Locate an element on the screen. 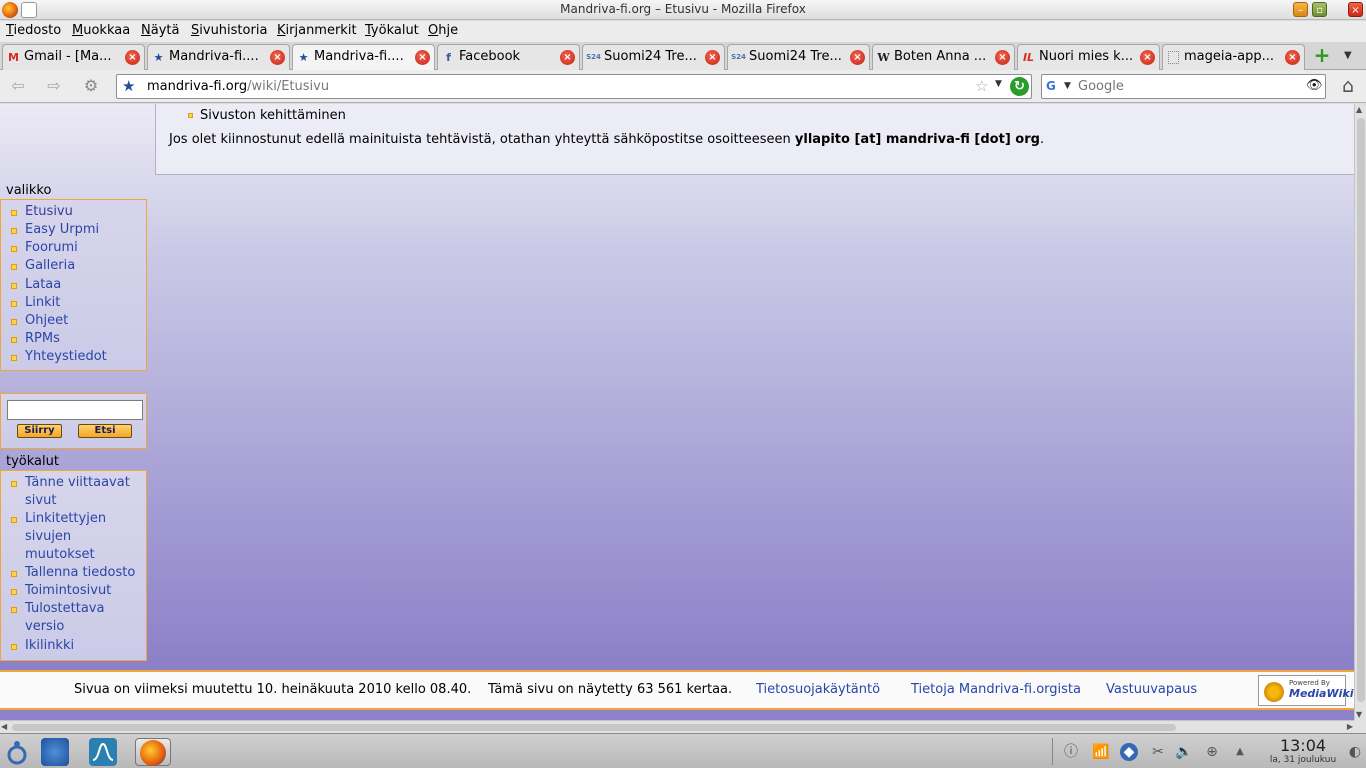 The height and width of the screenshot is (768, 1366). menu-muokkaa: Muokkaa is located at coordinates (101, 30).